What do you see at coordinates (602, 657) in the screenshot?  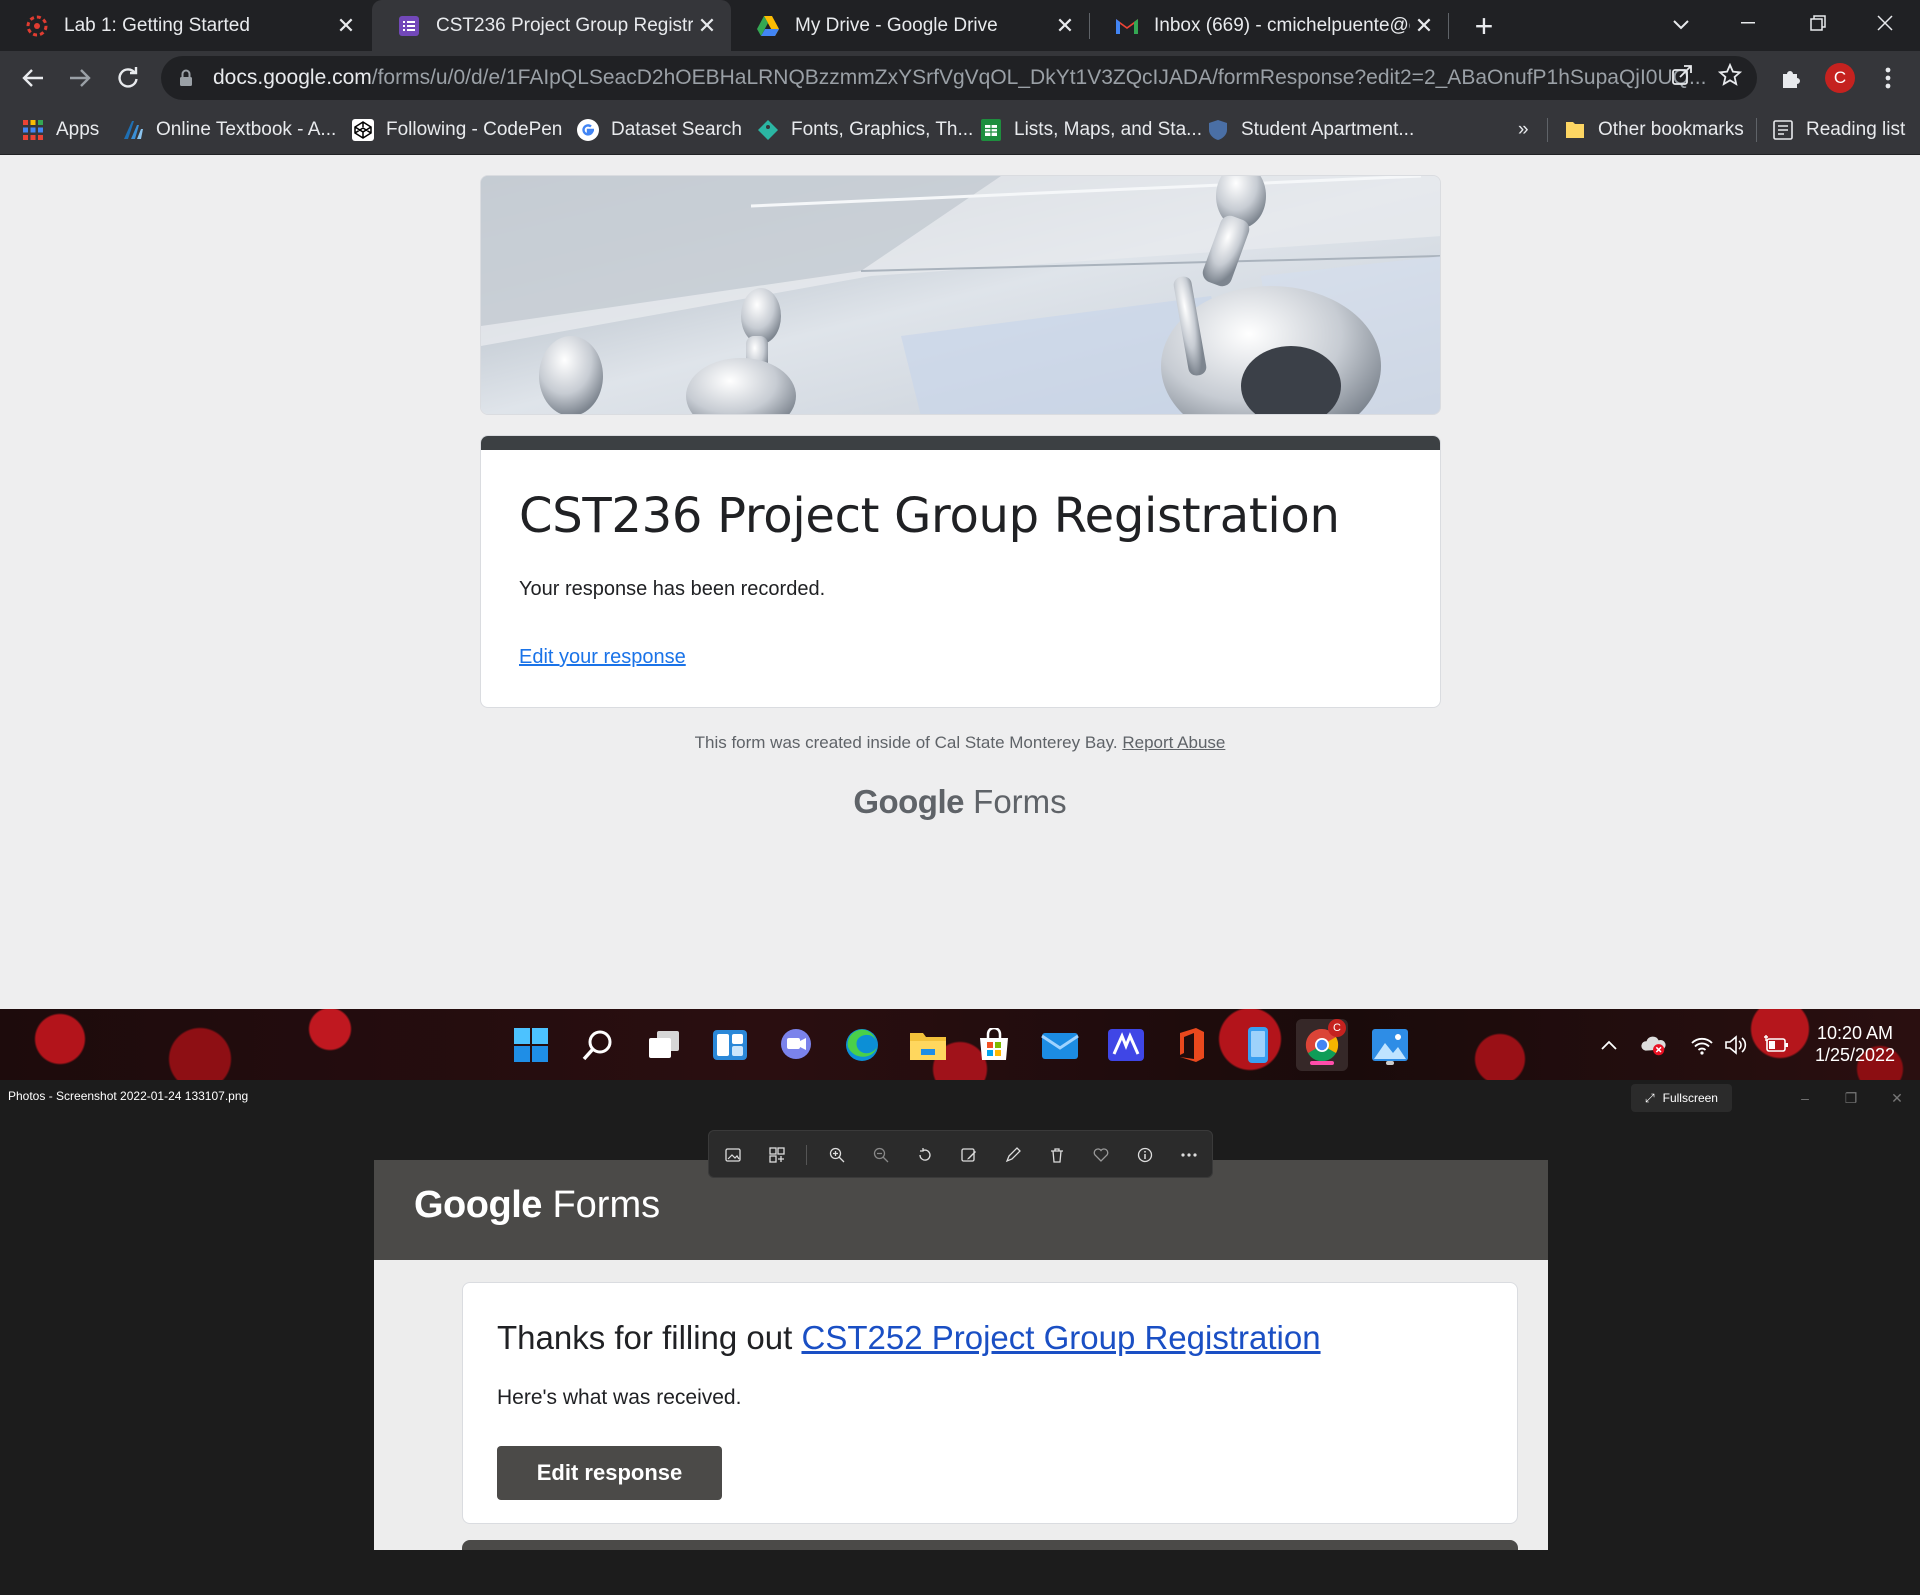 I see `edit-response-link: Edit your response` at bounding box center [602, 657].